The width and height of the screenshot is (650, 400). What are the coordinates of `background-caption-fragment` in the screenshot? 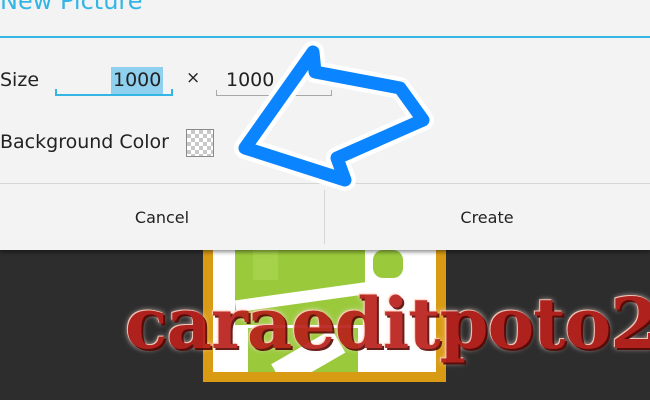 It's located at (325, 392).